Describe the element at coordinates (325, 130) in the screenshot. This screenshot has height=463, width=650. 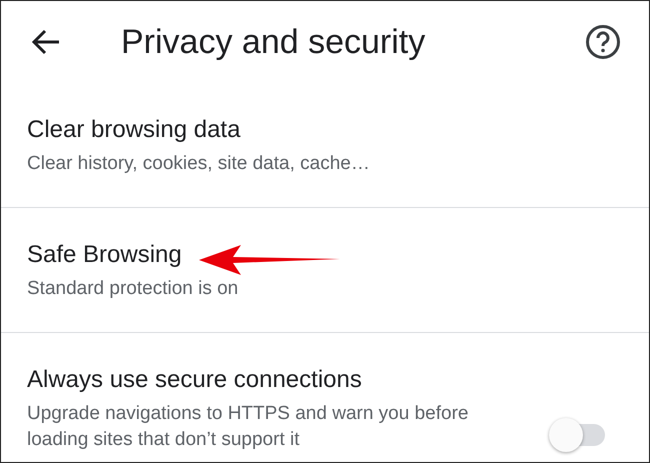
I see `setting-title: Clear browsing data` at that location.